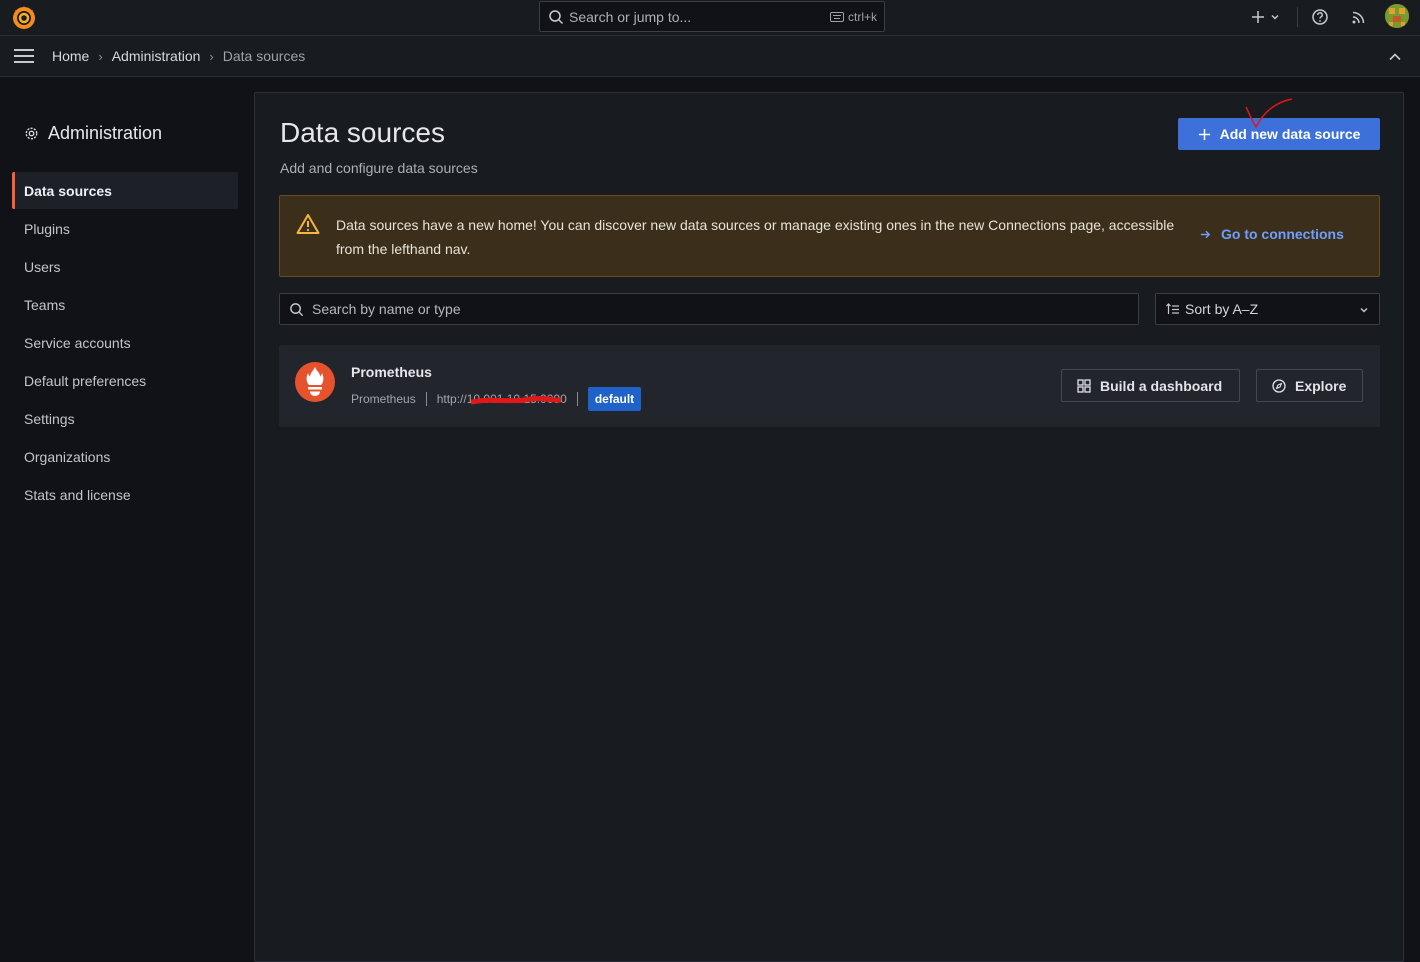 Image resolution: width=1420 pixels, height=962 pixels. What do you see at coordinates (315, 382) in the screenshot?
I see `prometheus-logo-icon` at bounding box center [315, 382].